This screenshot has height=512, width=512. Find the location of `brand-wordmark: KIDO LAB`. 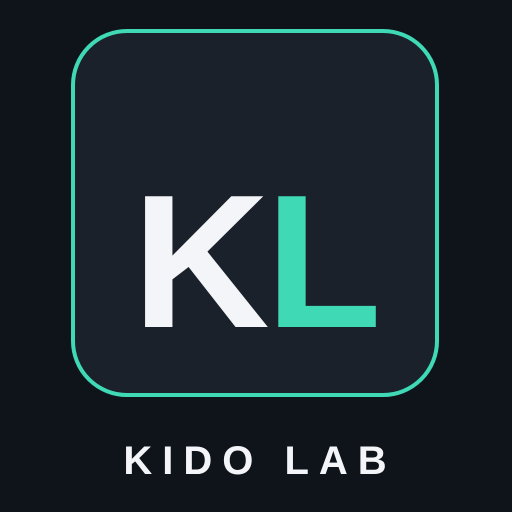

brand-wordmark: KIDO LAB is located at coordinates (260, 461).